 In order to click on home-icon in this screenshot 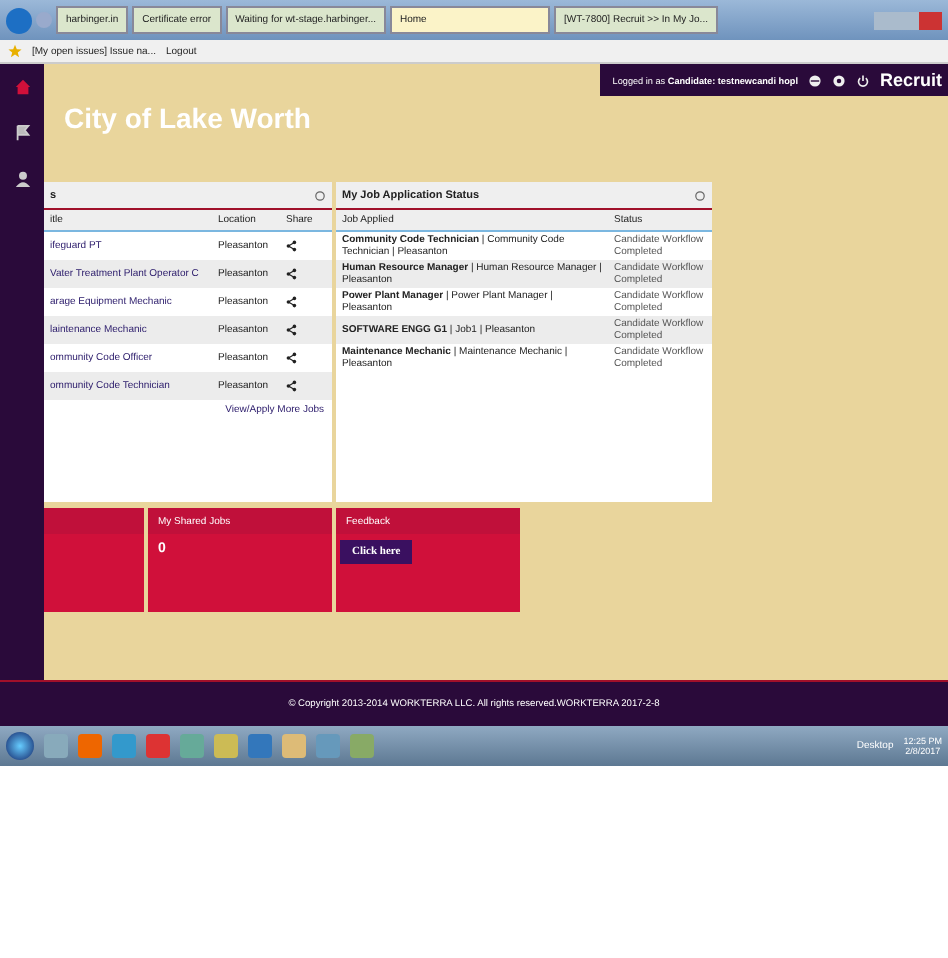, I will do `click(22, 87)`.